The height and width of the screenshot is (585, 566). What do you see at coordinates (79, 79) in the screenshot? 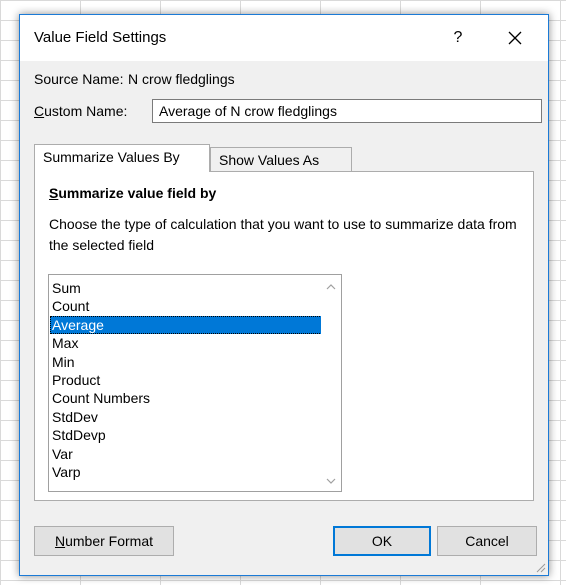
I see `source-name-label: Source Name:` at bounding box center [79, 79].